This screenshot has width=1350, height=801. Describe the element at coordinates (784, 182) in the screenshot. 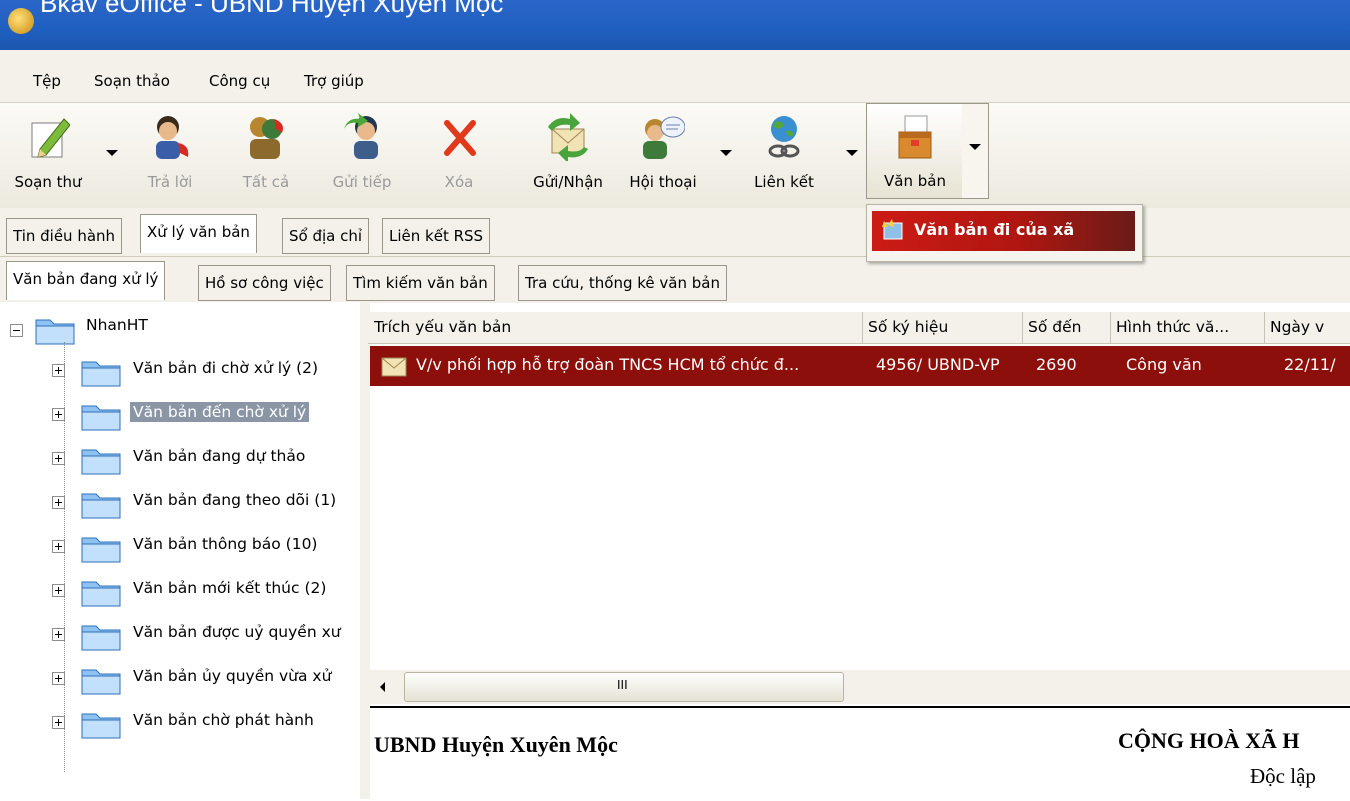

I see `link-label: Liên kết` at that location.